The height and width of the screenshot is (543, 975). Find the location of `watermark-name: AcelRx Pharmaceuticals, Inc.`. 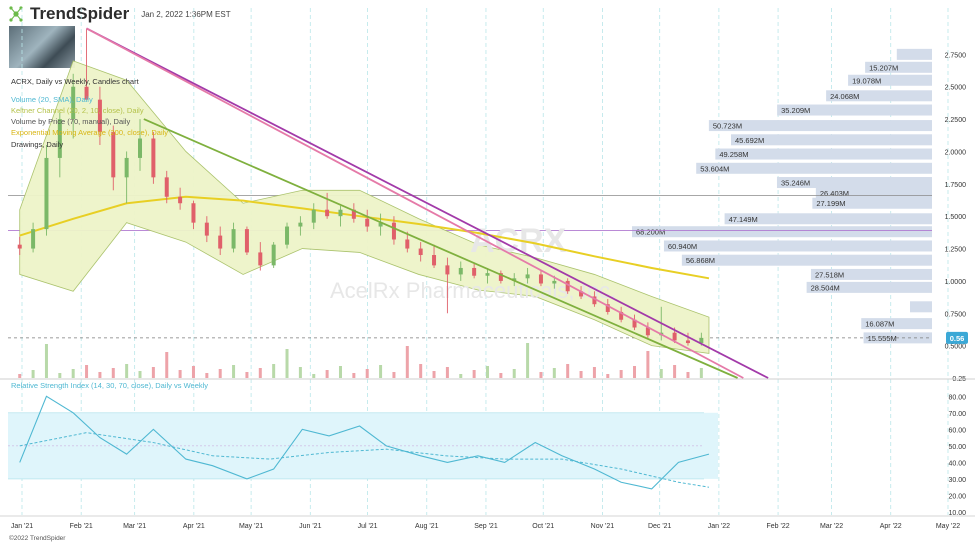

watermark-name: AcelRx Pharmaceuticals, Inc. is located at coordinates (473, 290).